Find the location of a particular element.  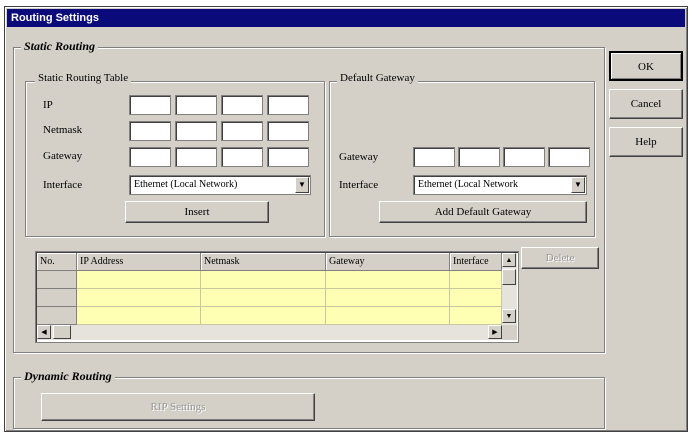

ip-label: IP is located at coordinates (48, 105).